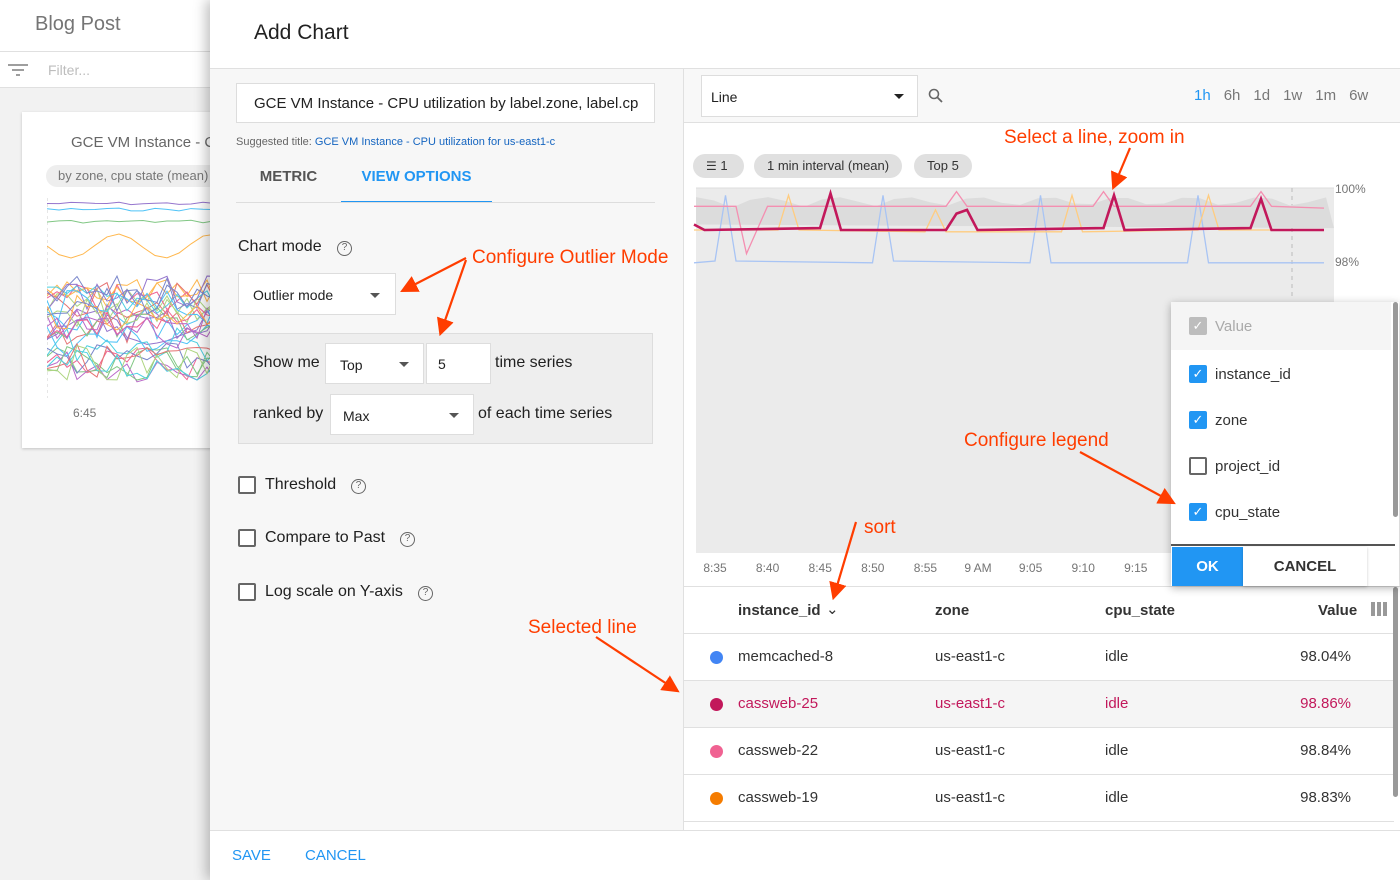 This screenshot has width=1400, height=880. Describe the element at coordinates (570, 257) in the screenshot. I see `annotation-outlier-mode: Configure Outlier Mode` at that location.